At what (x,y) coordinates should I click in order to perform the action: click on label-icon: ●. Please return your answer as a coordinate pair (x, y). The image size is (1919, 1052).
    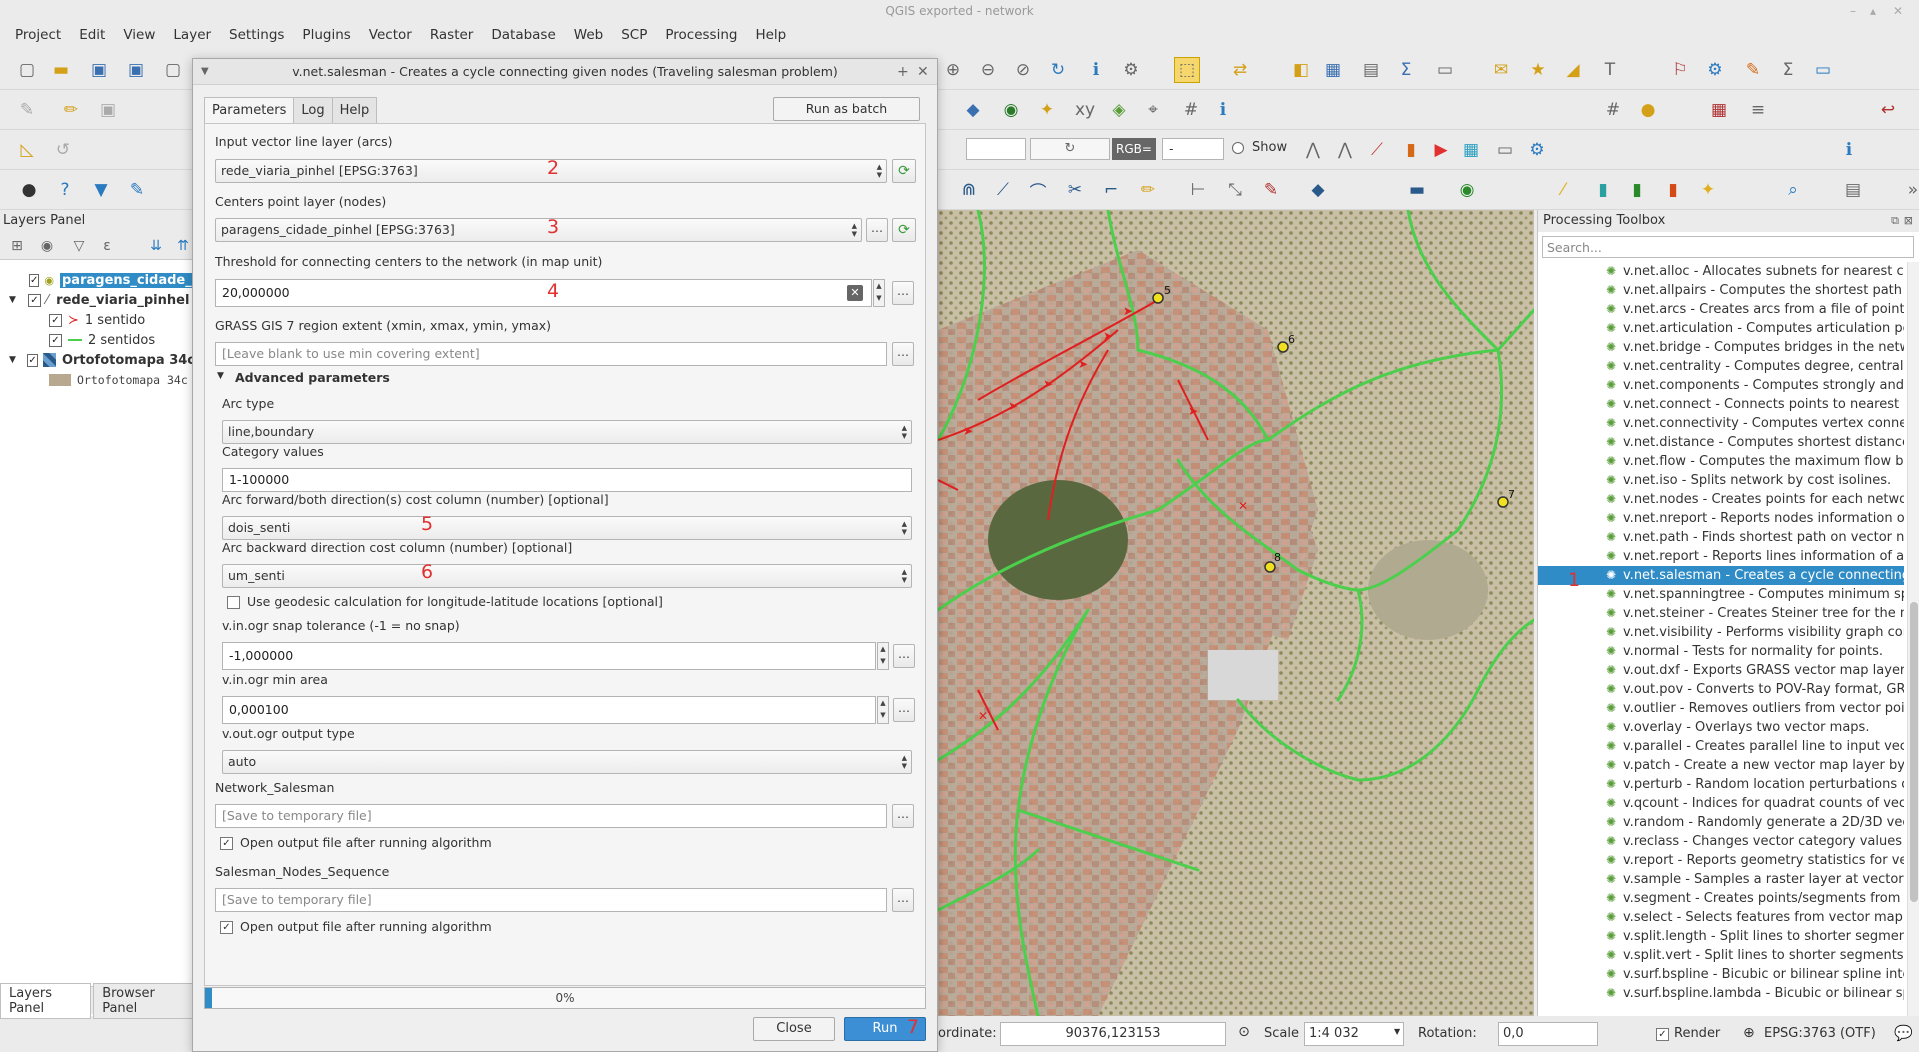
    Looking at the image, I should click on (1648, 110).